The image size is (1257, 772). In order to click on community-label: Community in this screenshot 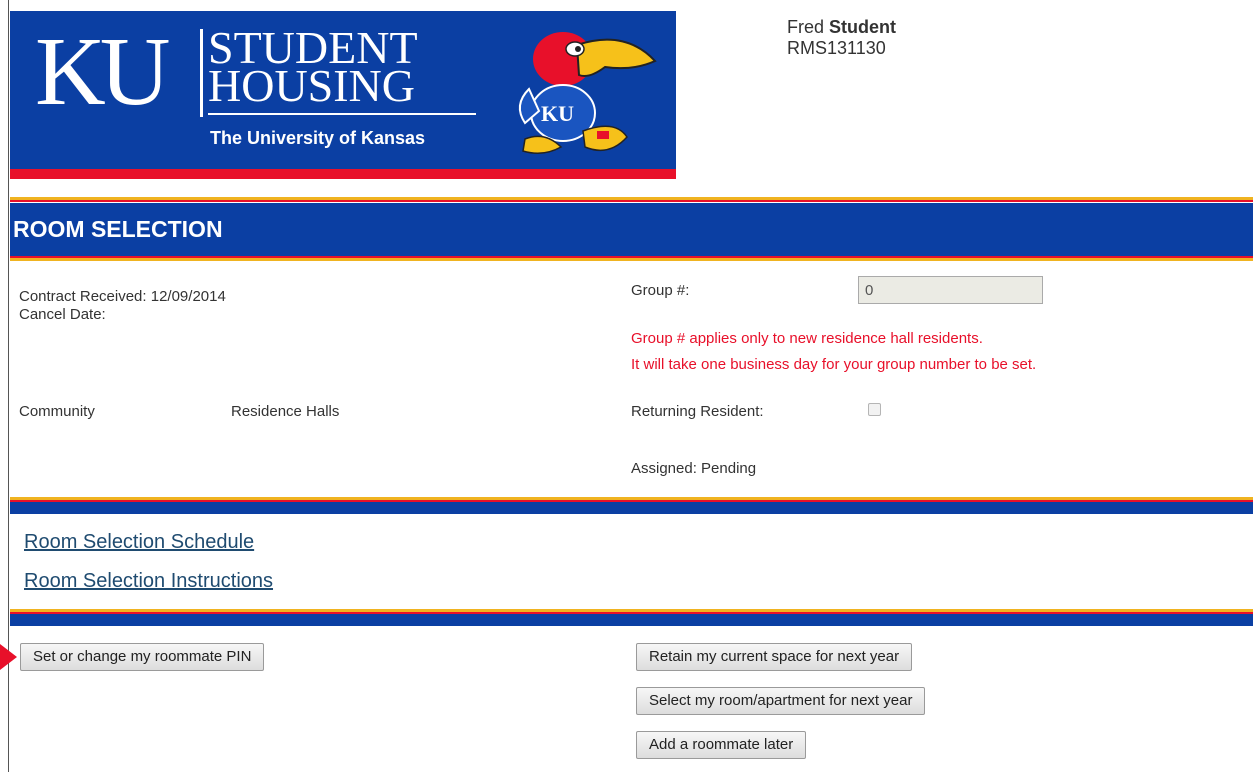, I will do `click(57, 411)`.